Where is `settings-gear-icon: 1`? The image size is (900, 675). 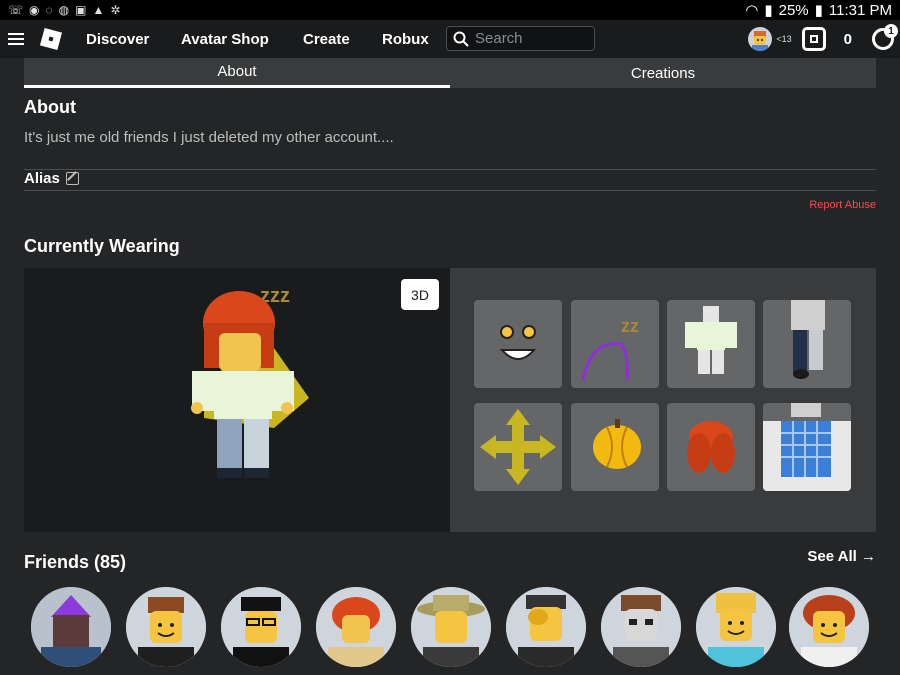
settings-gear-icon: 1 is located at coordinates (885, 37).